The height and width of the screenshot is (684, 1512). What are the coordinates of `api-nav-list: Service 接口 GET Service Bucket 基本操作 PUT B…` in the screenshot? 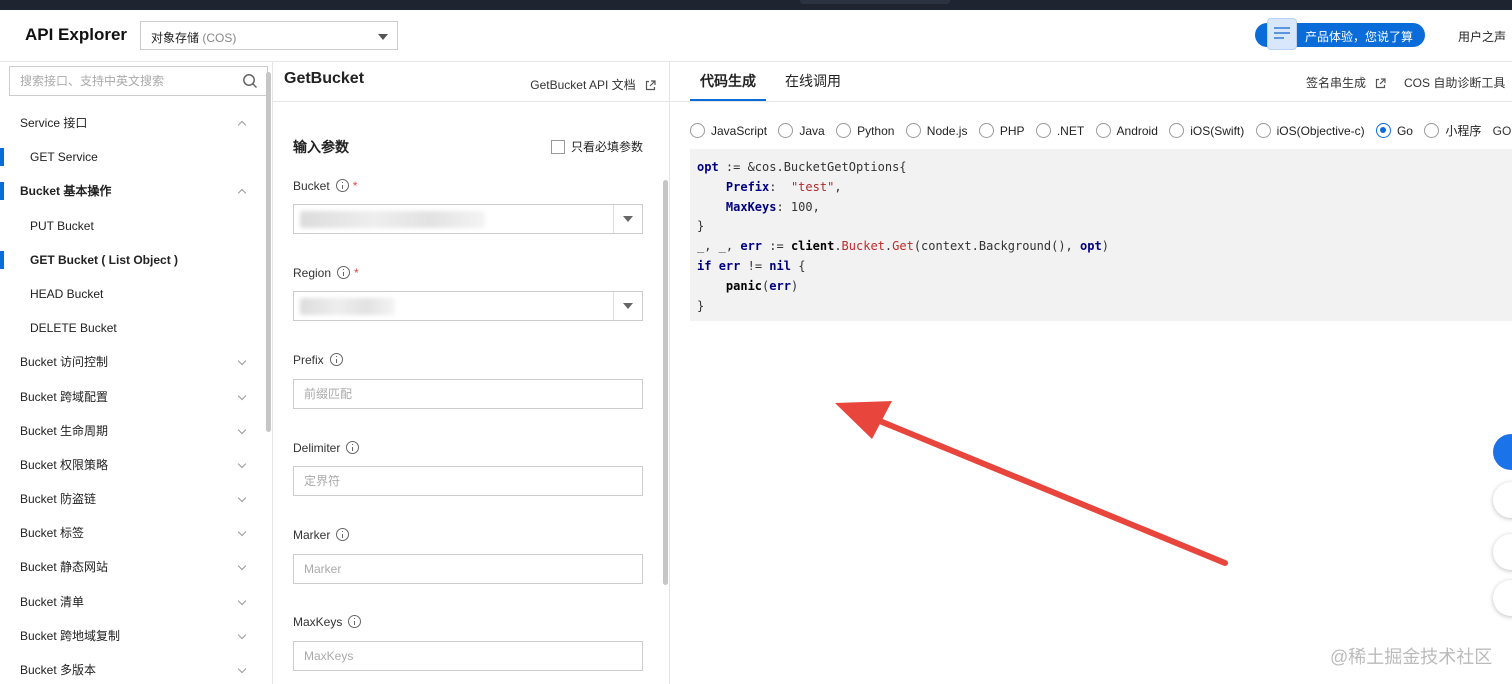 It's located at (132, 395).